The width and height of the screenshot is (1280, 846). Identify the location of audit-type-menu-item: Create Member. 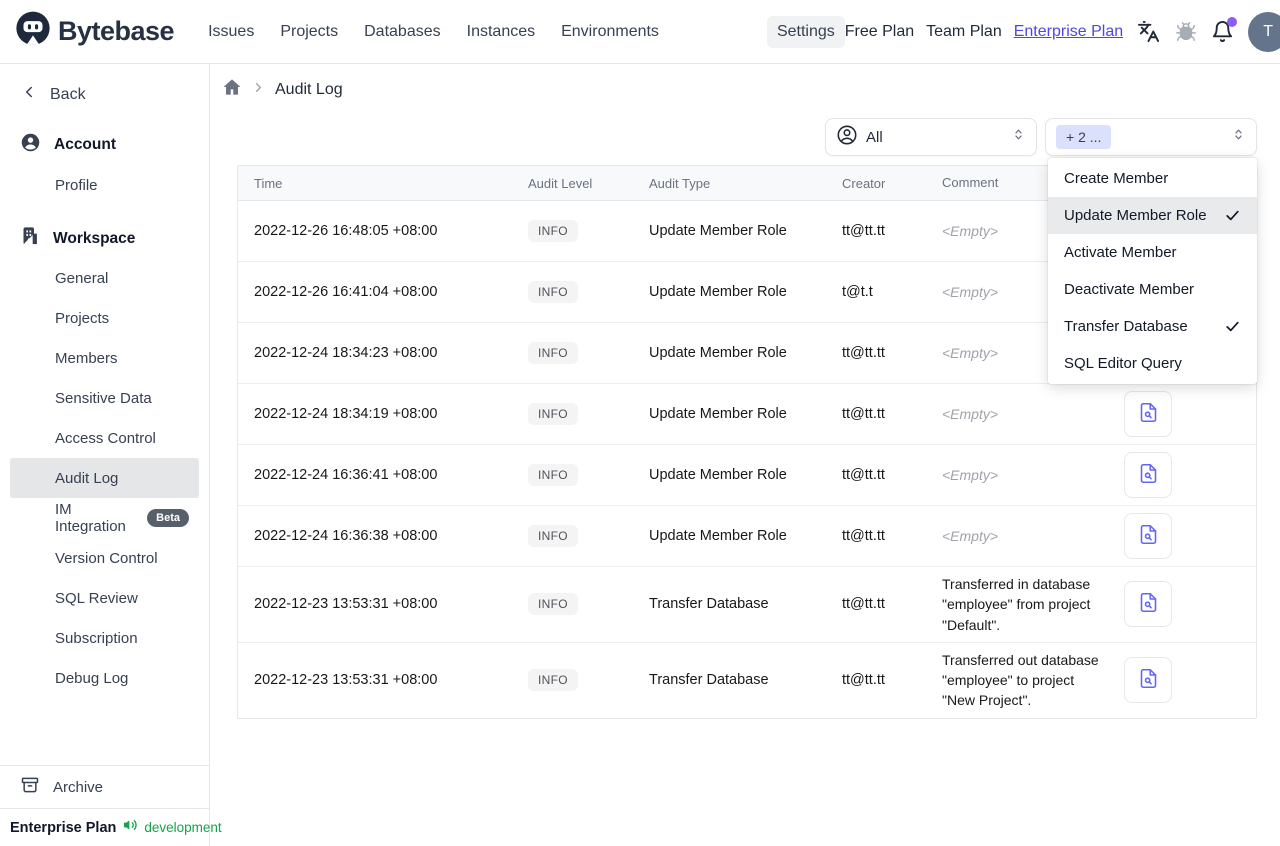
(1152, 178).